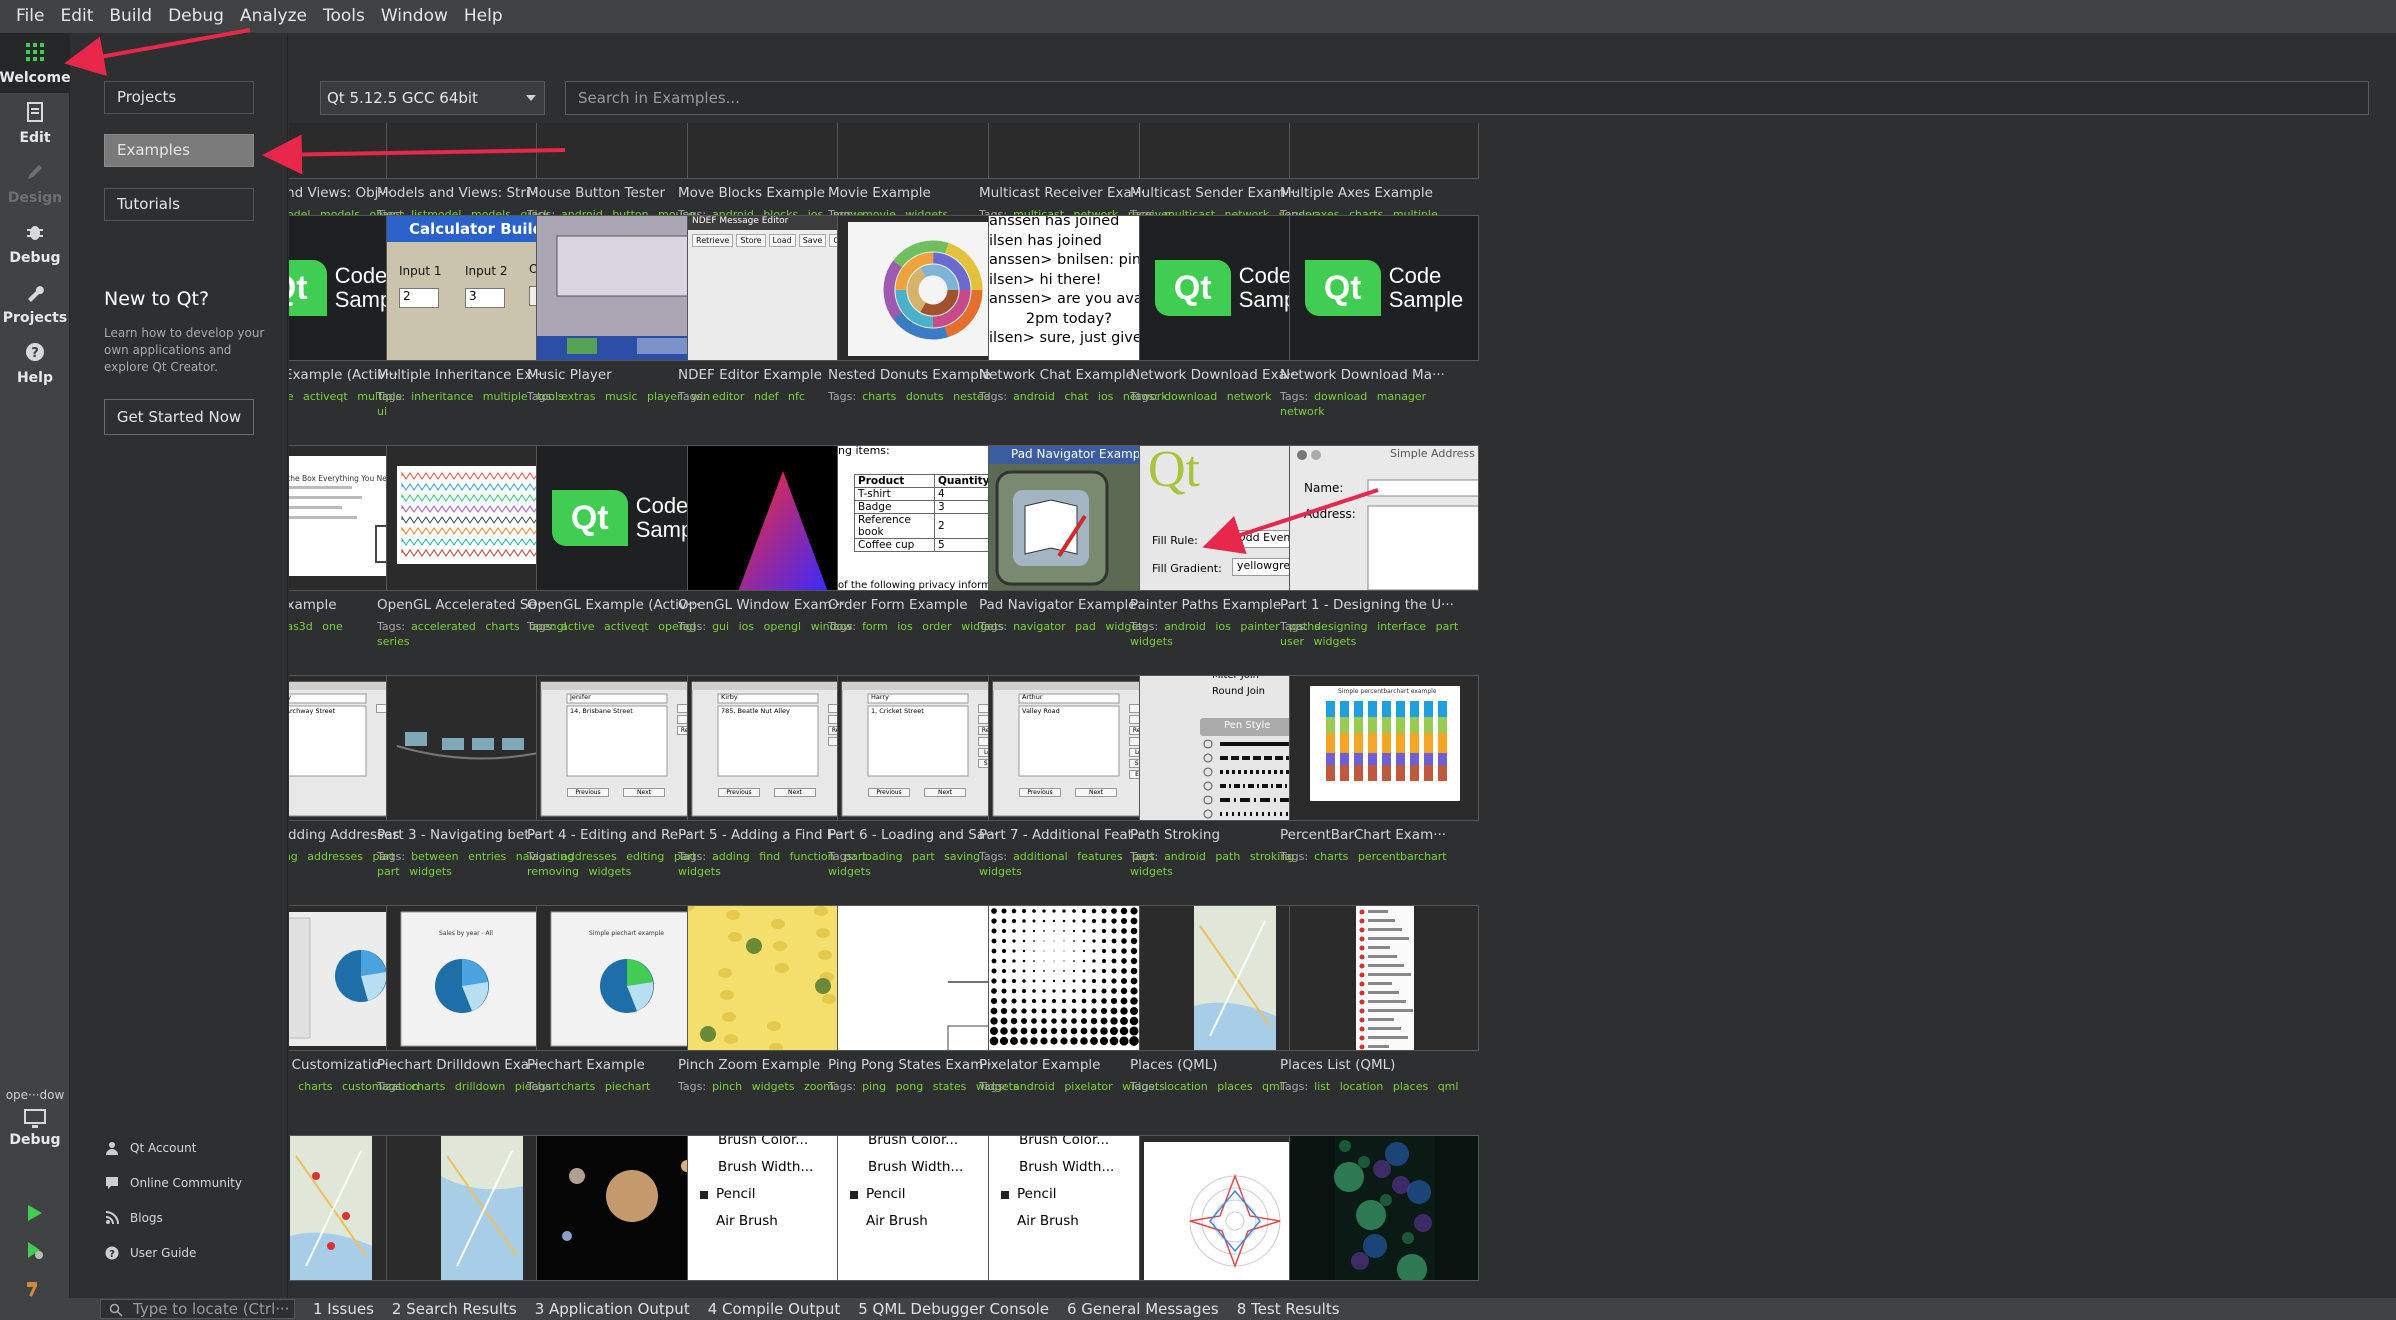  Describe the element at coordinates (35, 1214) in the screenshot. I see `run-icon` at that location.